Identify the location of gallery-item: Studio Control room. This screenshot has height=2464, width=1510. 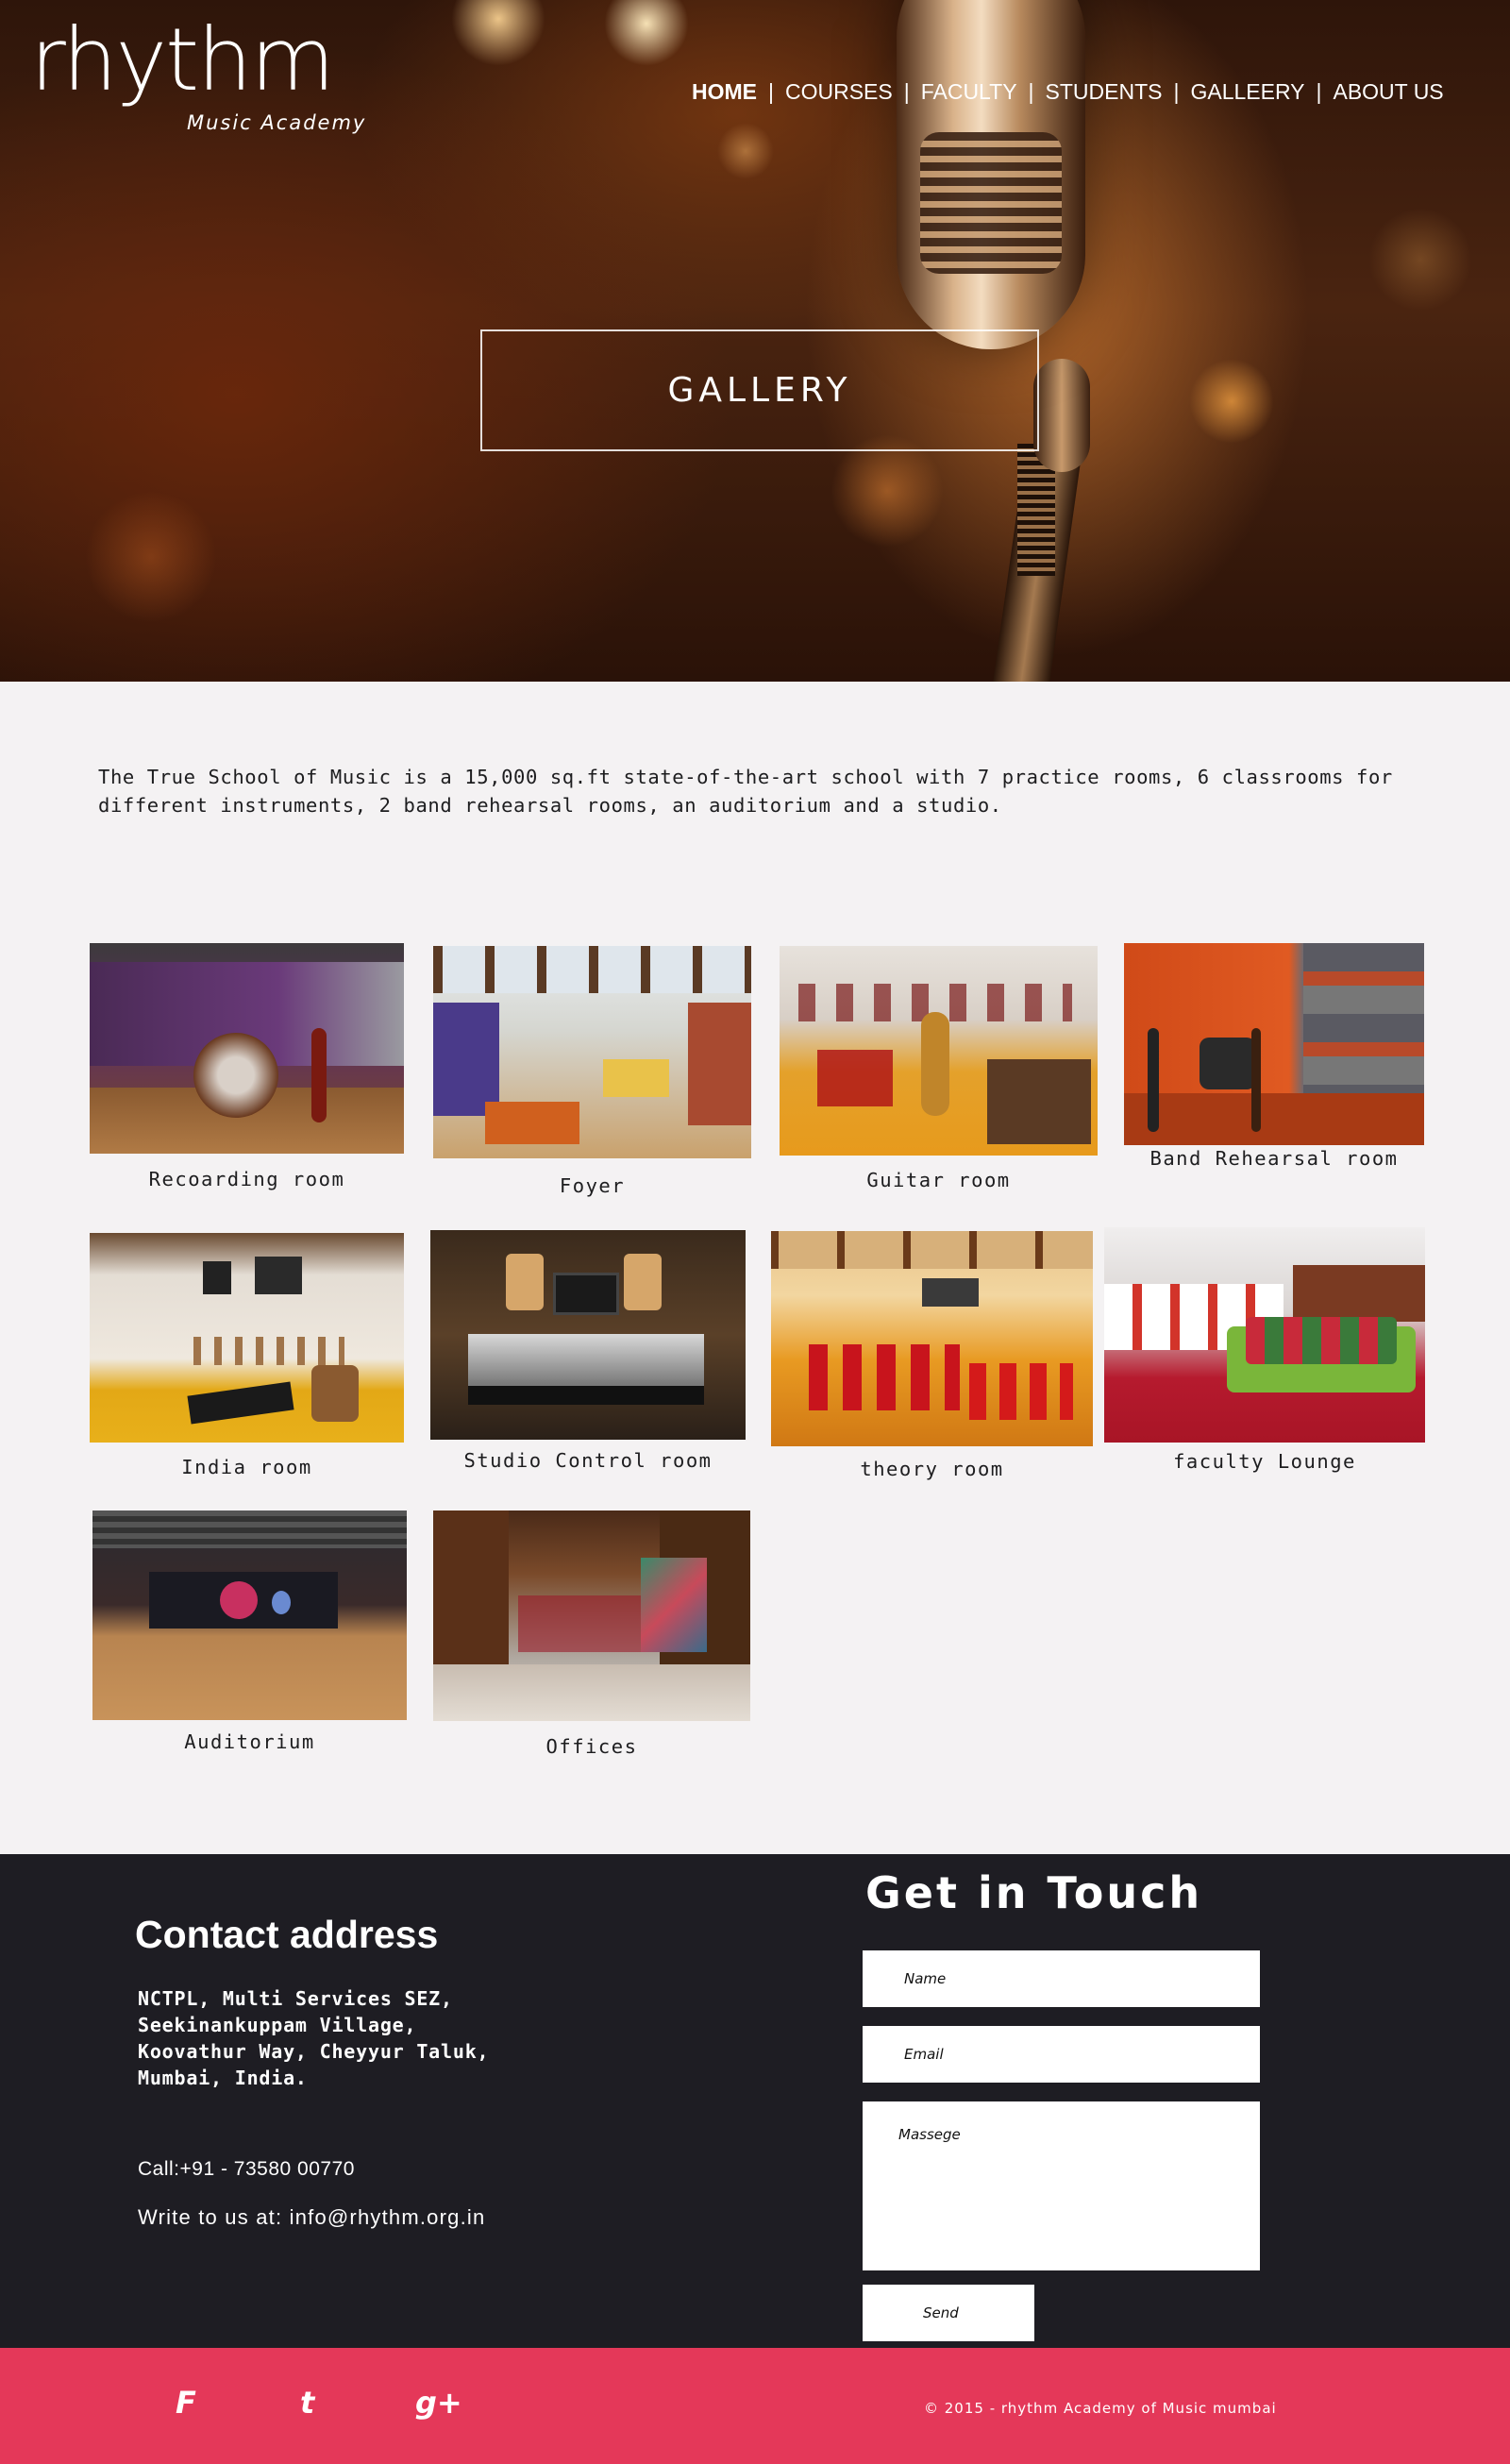
(588, 1353).